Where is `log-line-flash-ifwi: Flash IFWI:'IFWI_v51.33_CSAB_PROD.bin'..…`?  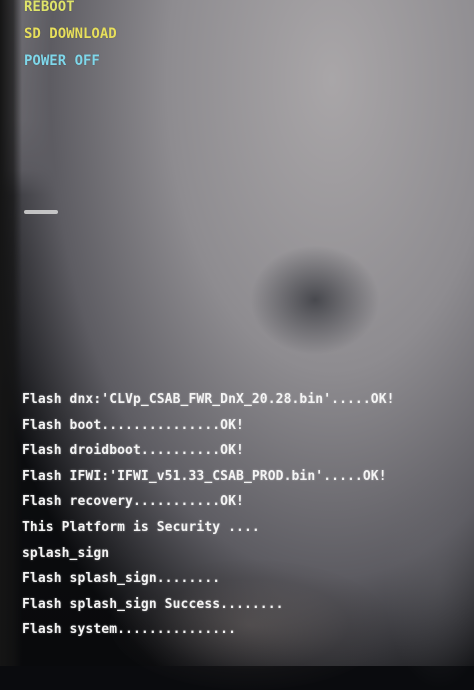 log-line-flash-ifwi: Flash IFWI:'IFWI_v51.33_CSAB_PROD.bin'..… is located at coordinates (204, 476).